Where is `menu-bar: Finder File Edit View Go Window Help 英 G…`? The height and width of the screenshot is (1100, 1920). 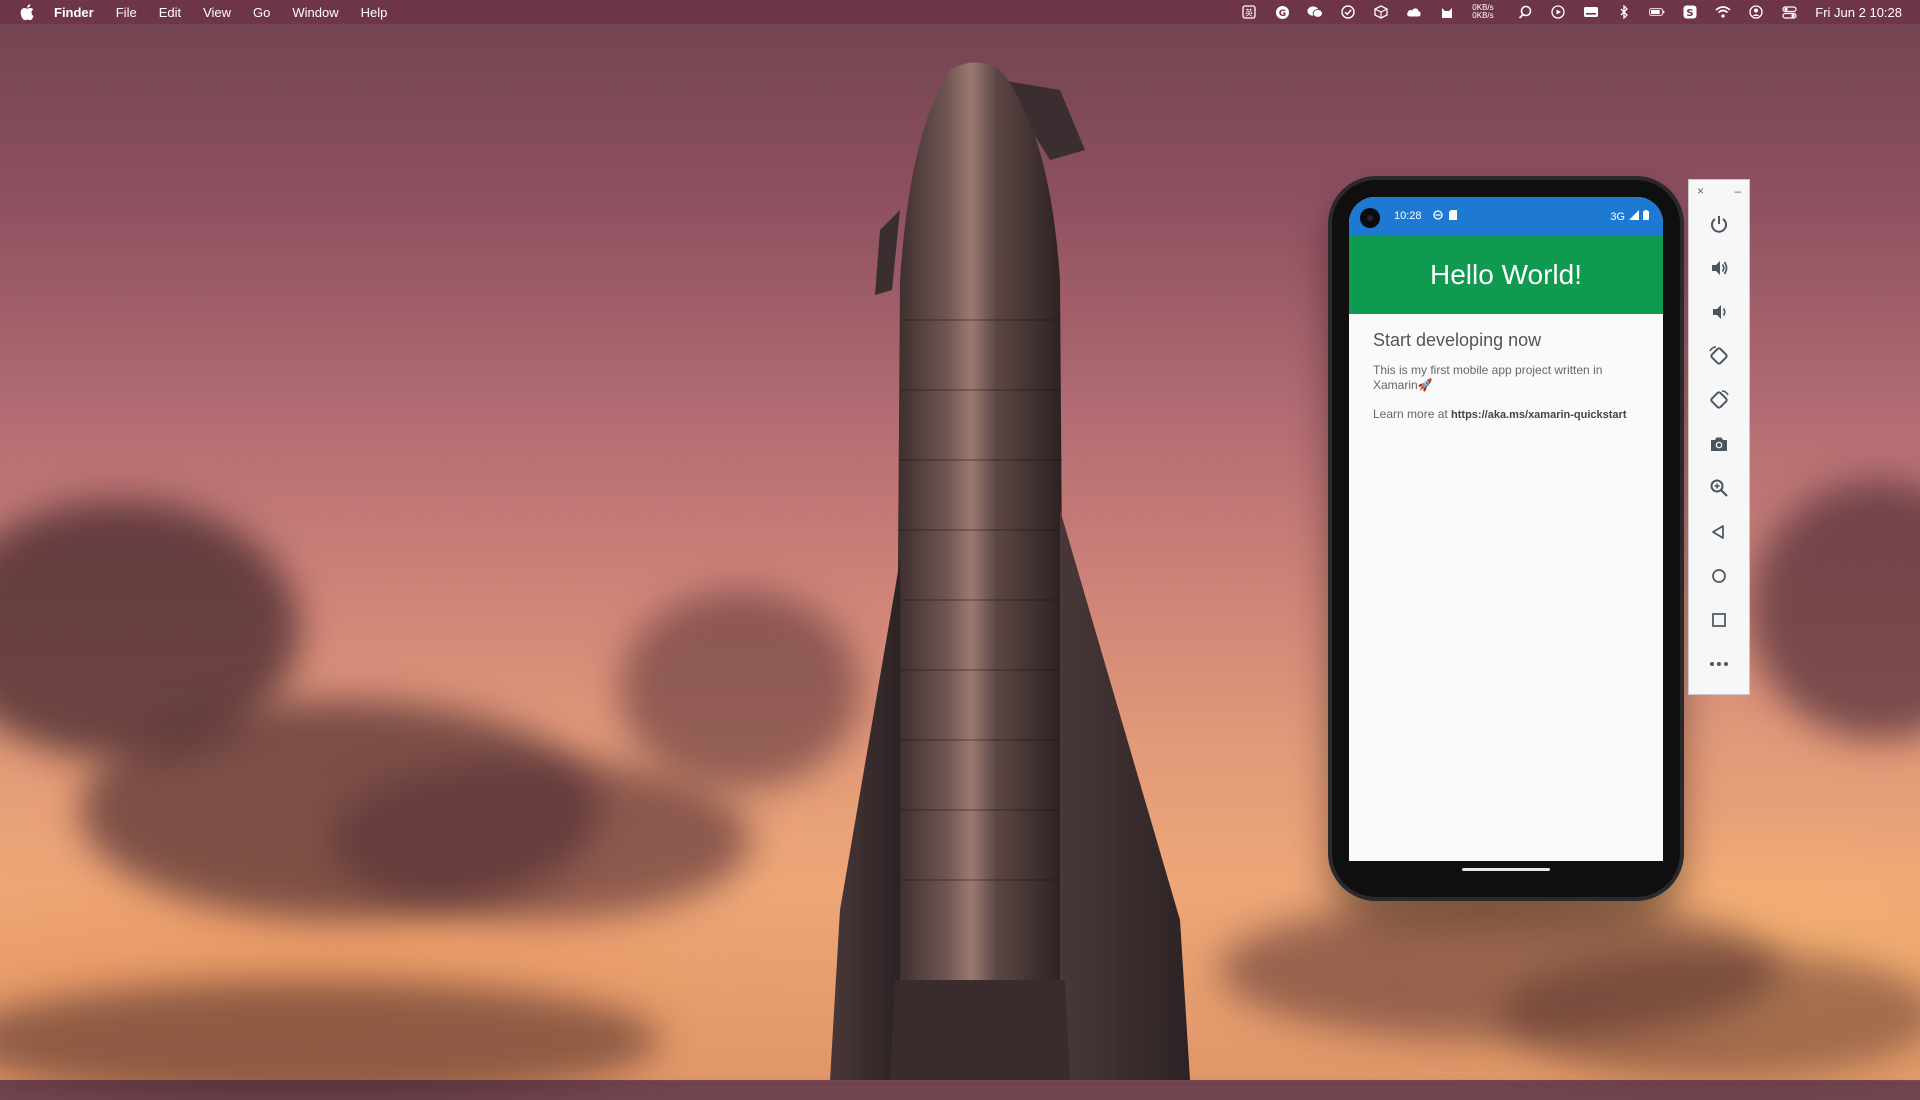
menu-bar: Finder File Edit View Go Window Help 英 G… is located at coordinates (960, 12).